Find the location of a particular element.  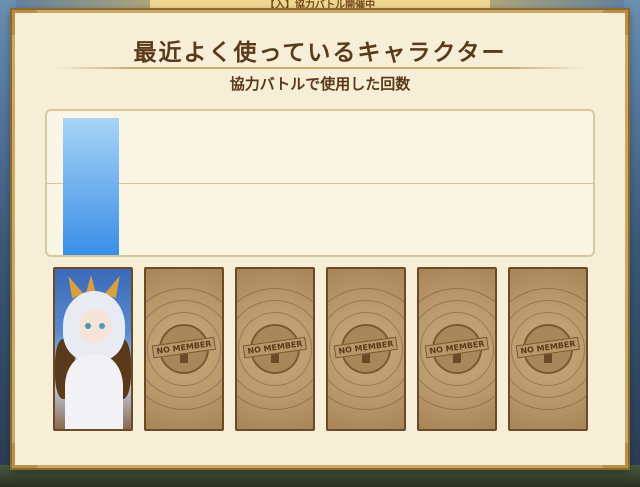

chart-gridline is located at coordinates (320, 183).